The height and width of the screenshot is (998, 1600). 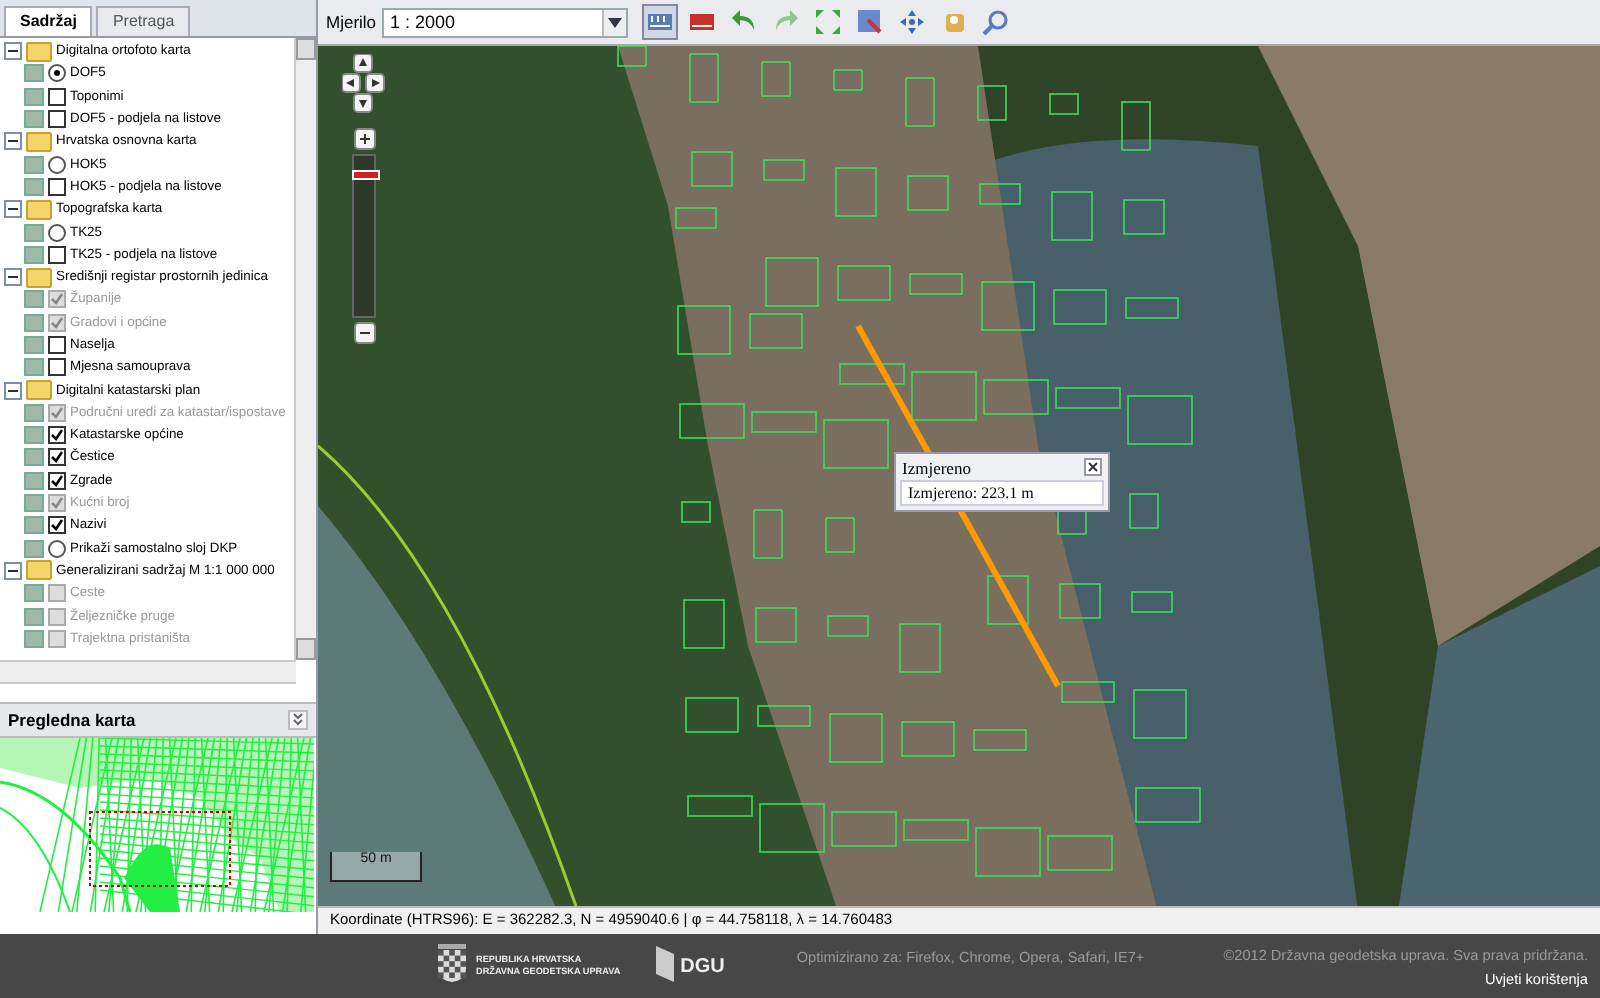 What do you see at coordinates (702, 966) in the screenshot?
I see `dgu-logo-text: DGU` at bounding box center [702, 966].